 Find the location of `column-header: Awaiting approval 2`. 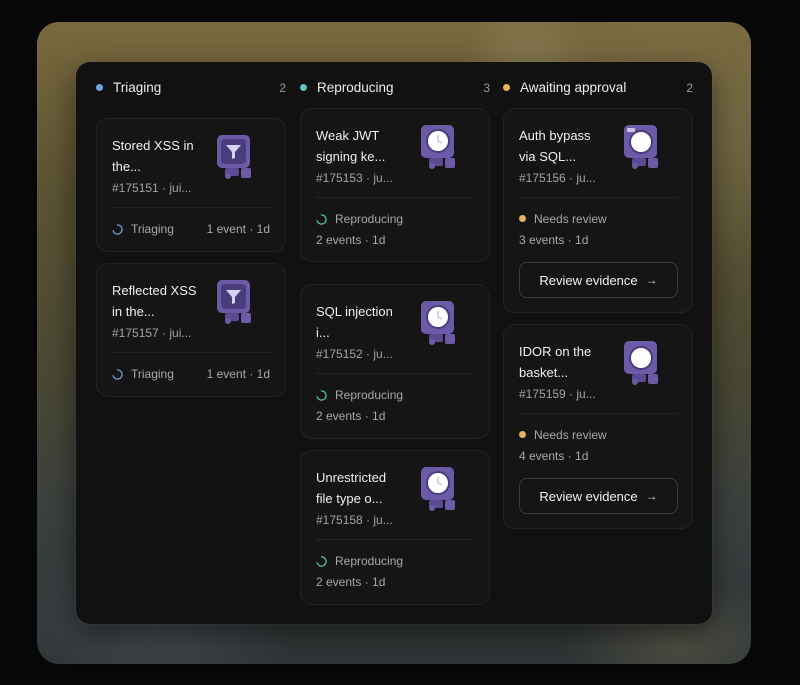

column-header: Awaiting approval 2 is located at coordinates (598, 88).